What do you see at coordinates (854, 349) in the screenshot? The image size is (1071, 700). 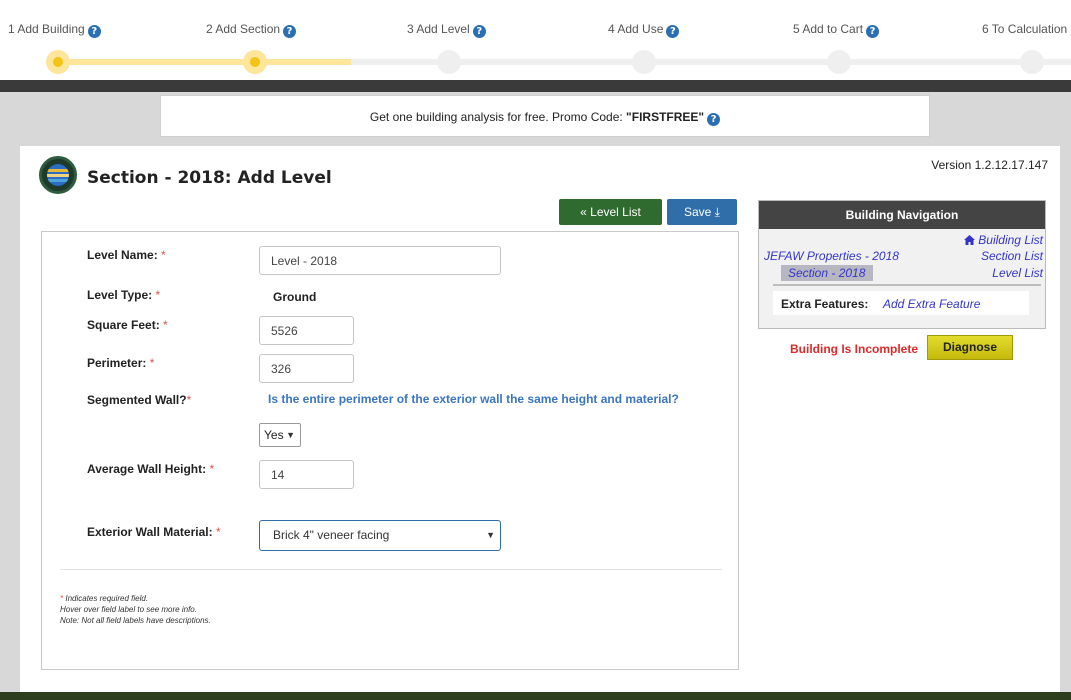 I see `building-status: Building Is Incomplete` at bounding box center [854, 349].